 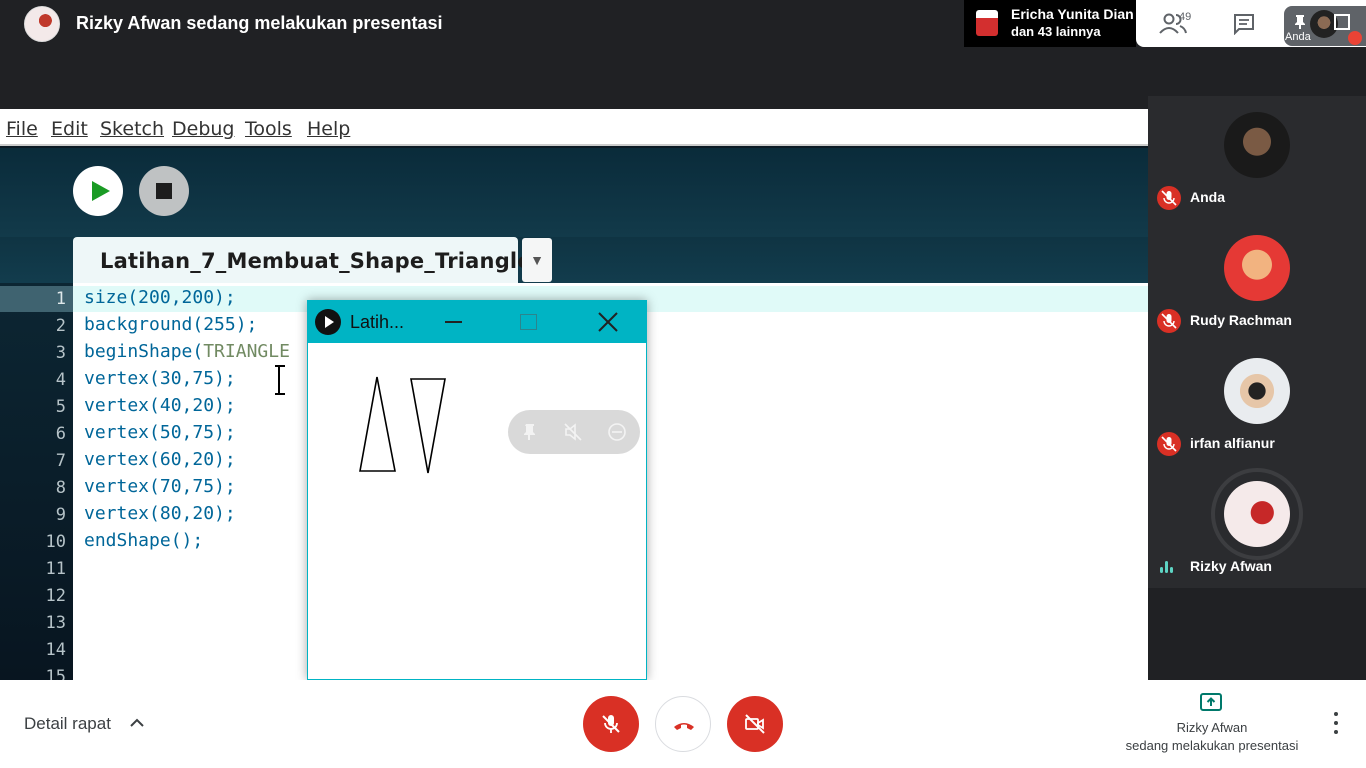 I want to click on speaking-indicator-icon, so click(x=1169, y=567).